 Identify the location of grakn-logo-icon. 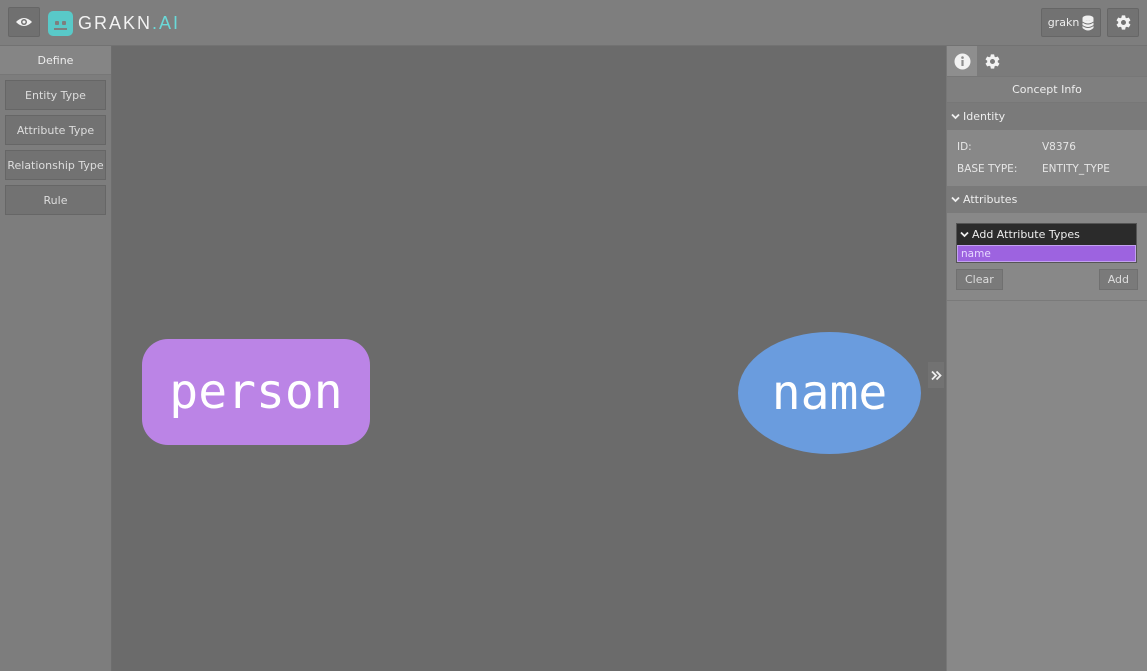
(60, 23).